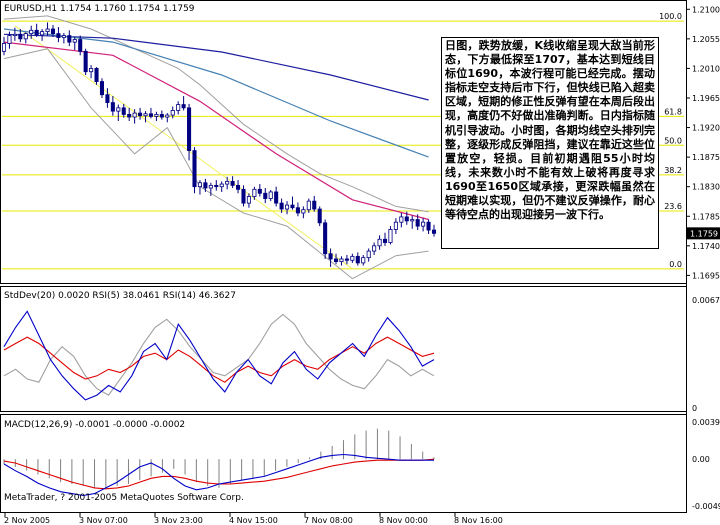  I want to click on price-tick-label: 1.2100, so click(706, 9).